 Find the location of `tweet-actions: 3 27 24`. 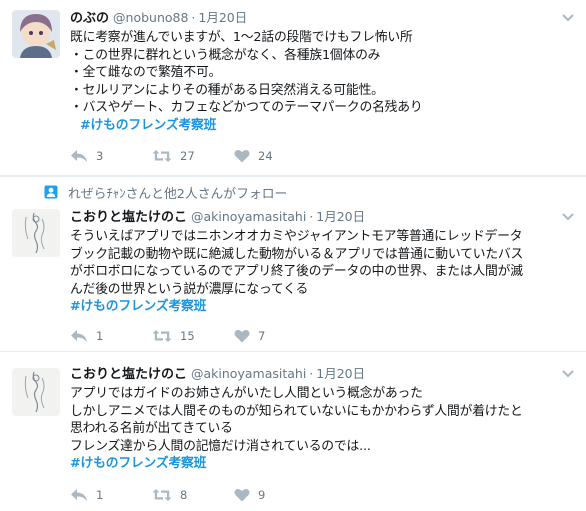

tweet-actions: 3 27 24 is located at coordinates (193, 156).